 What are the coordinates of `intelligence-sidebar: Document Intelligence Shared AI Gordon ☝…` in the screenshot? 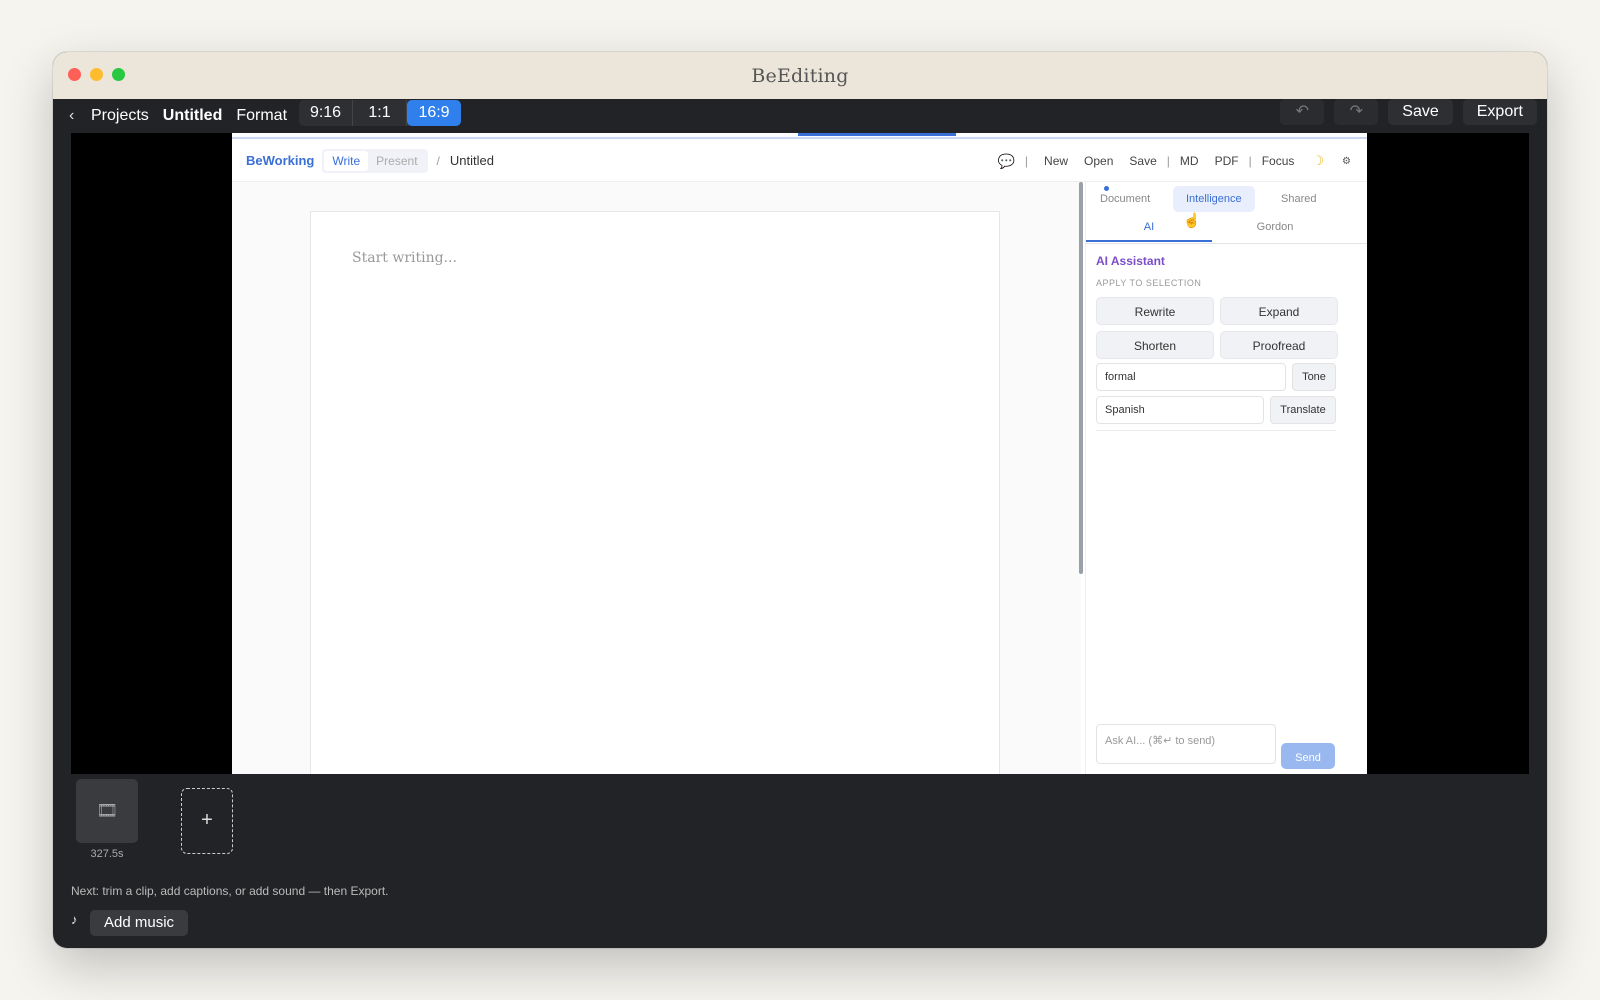 It's located at (1226, 478).